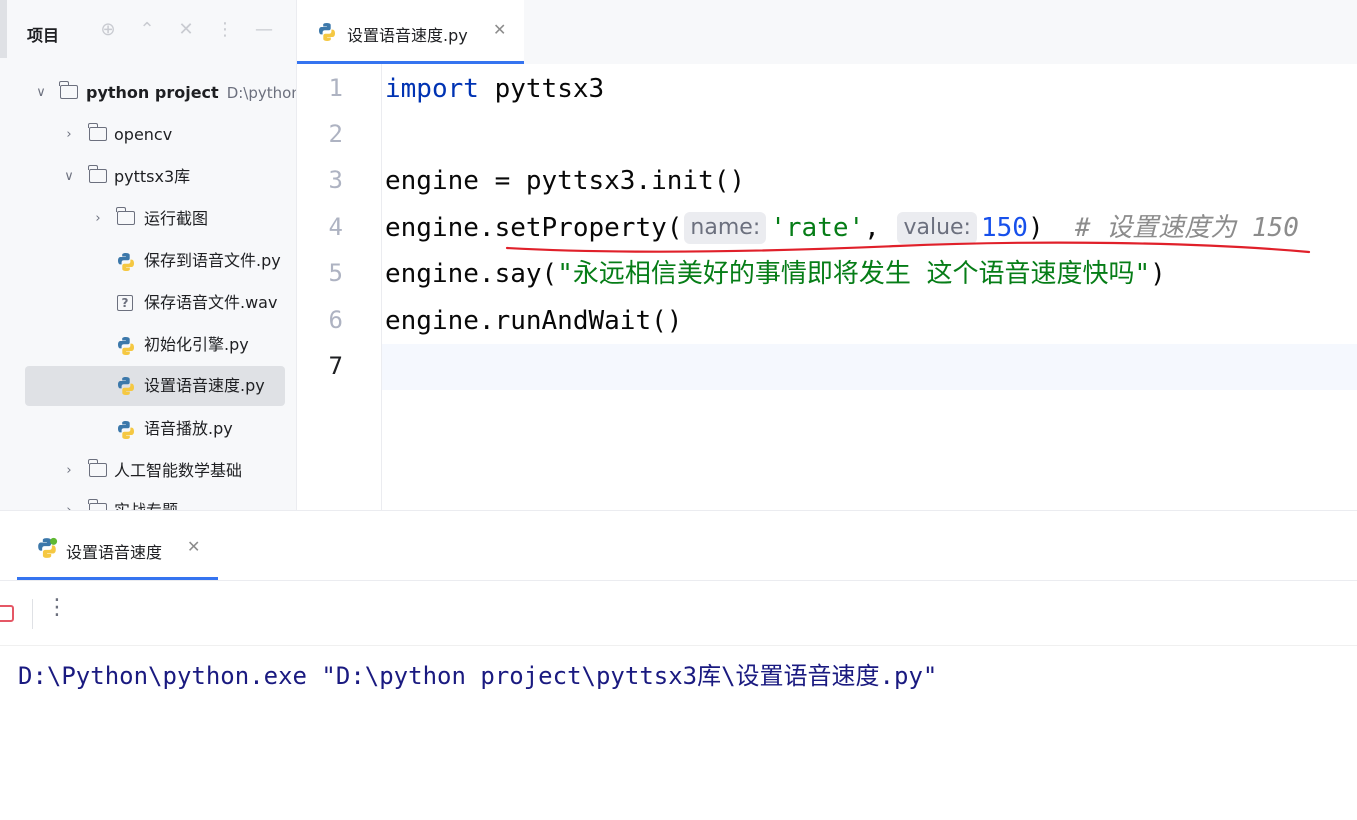 The image size is (1357, 820). What do you see at coordinates (125, 303) in the screenshot?
I see `unknown-file-icon: ?` at bounding box center [125, 303].